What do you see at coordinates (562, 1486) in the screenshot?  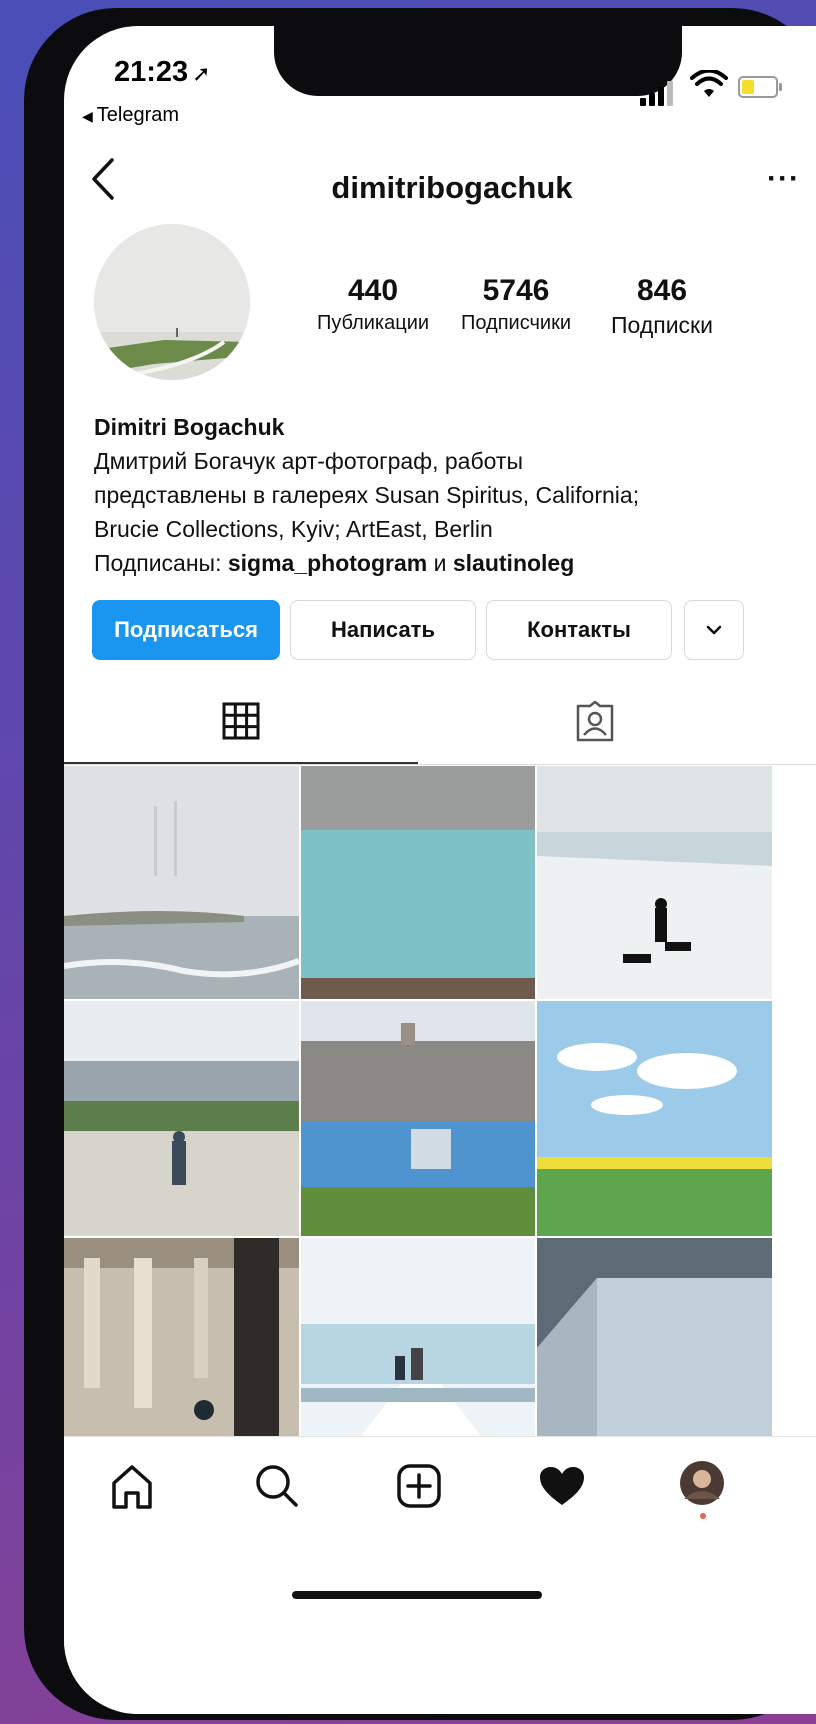 I see `heart-icon` at bounding box center [562, 1486].